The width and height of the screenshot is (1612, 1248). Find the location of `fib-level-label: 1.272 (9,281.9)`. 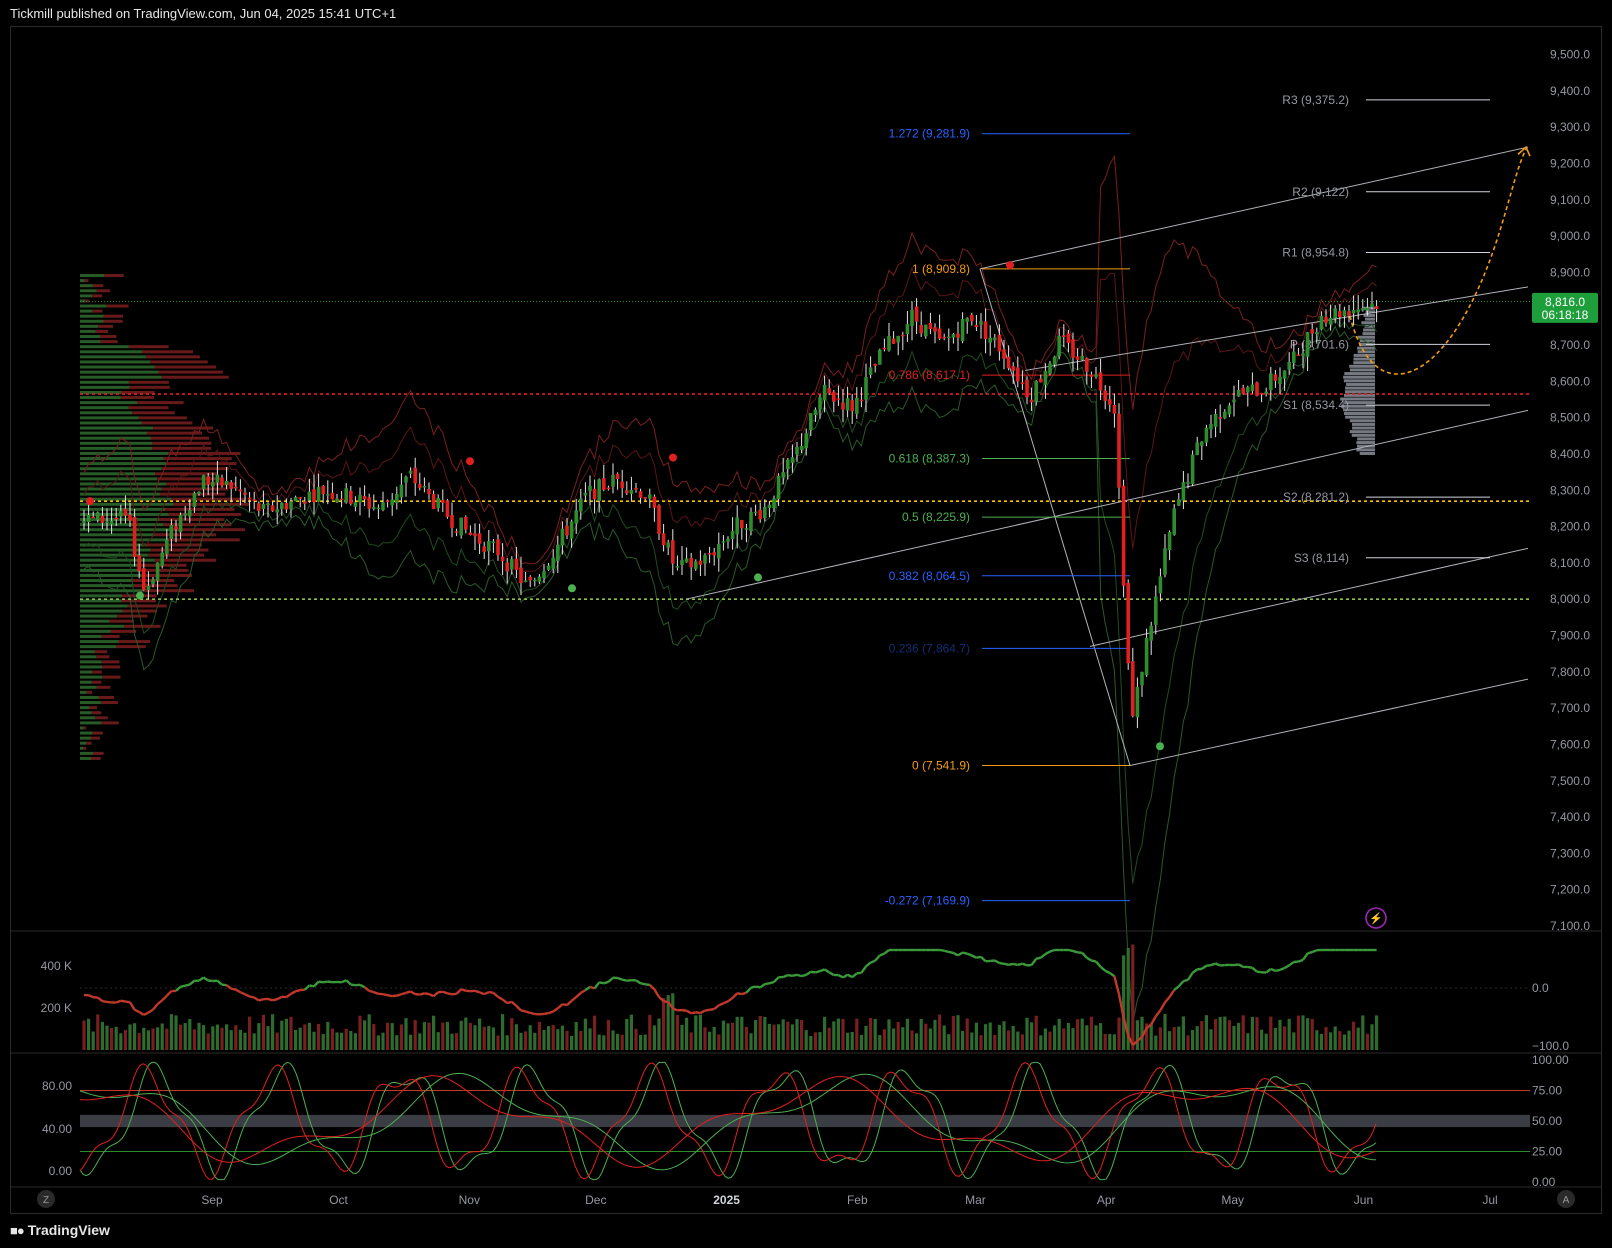

fib-level-label: 1.272 (9,281.9) is located at coordinates (929, 134).